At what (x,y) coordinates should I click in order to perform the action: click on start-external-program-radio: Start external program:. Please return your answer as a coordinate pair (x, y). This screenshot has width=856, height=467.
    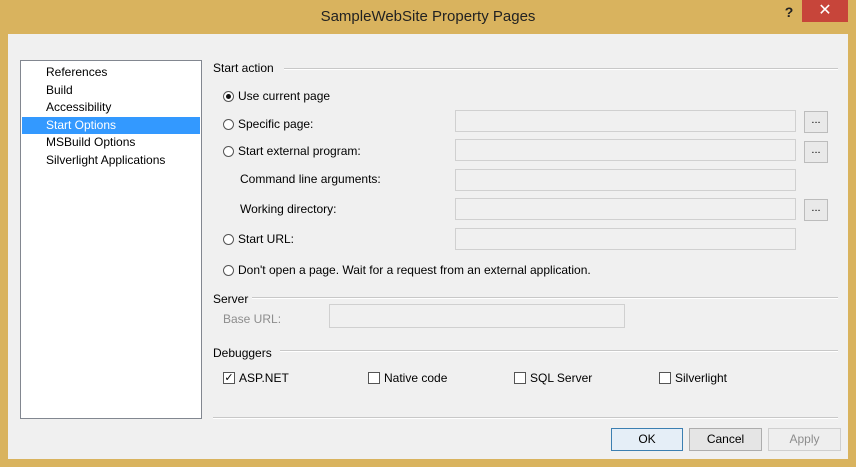
    Looking at the image, I should click on (292, 151).